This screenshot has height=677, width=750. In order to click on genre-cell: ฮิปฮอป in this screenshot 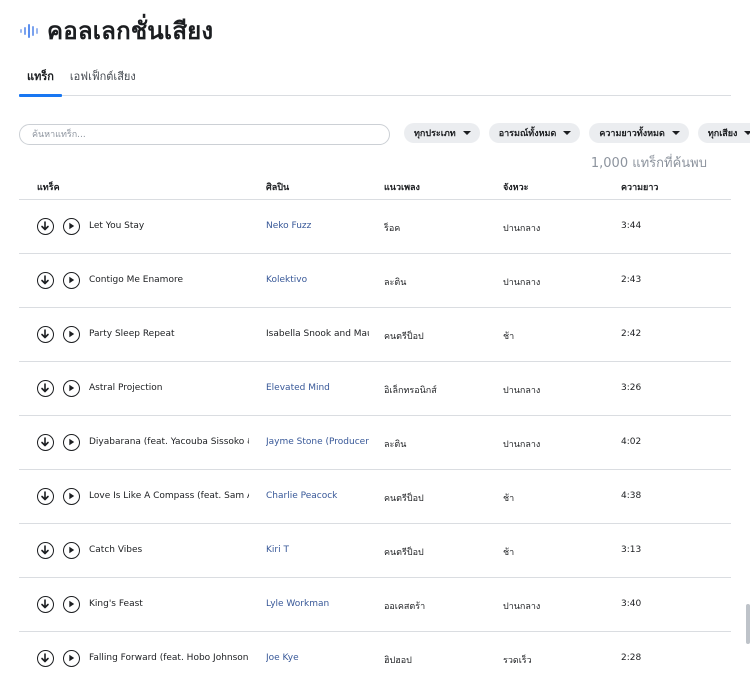, I will do `click(398, 661)`.